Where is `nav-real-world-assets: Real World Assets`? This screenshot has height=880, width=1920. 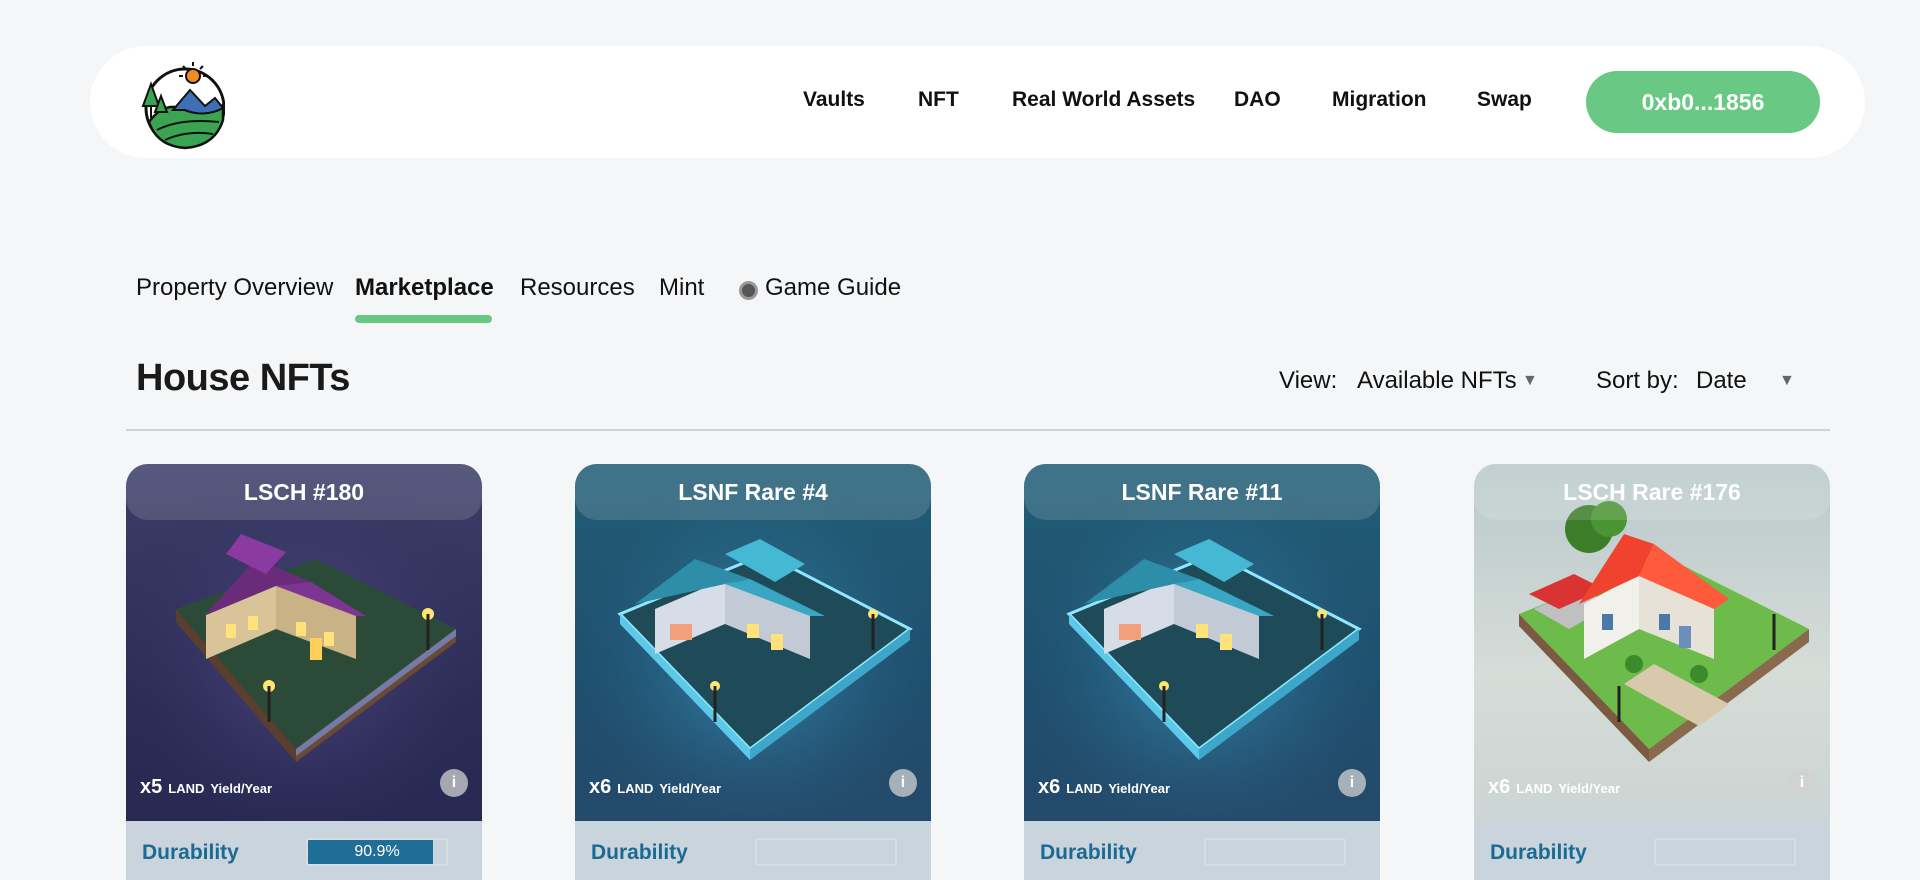 nav-real-world-assets: Real World Assets is located at coordinates (1103, 100).